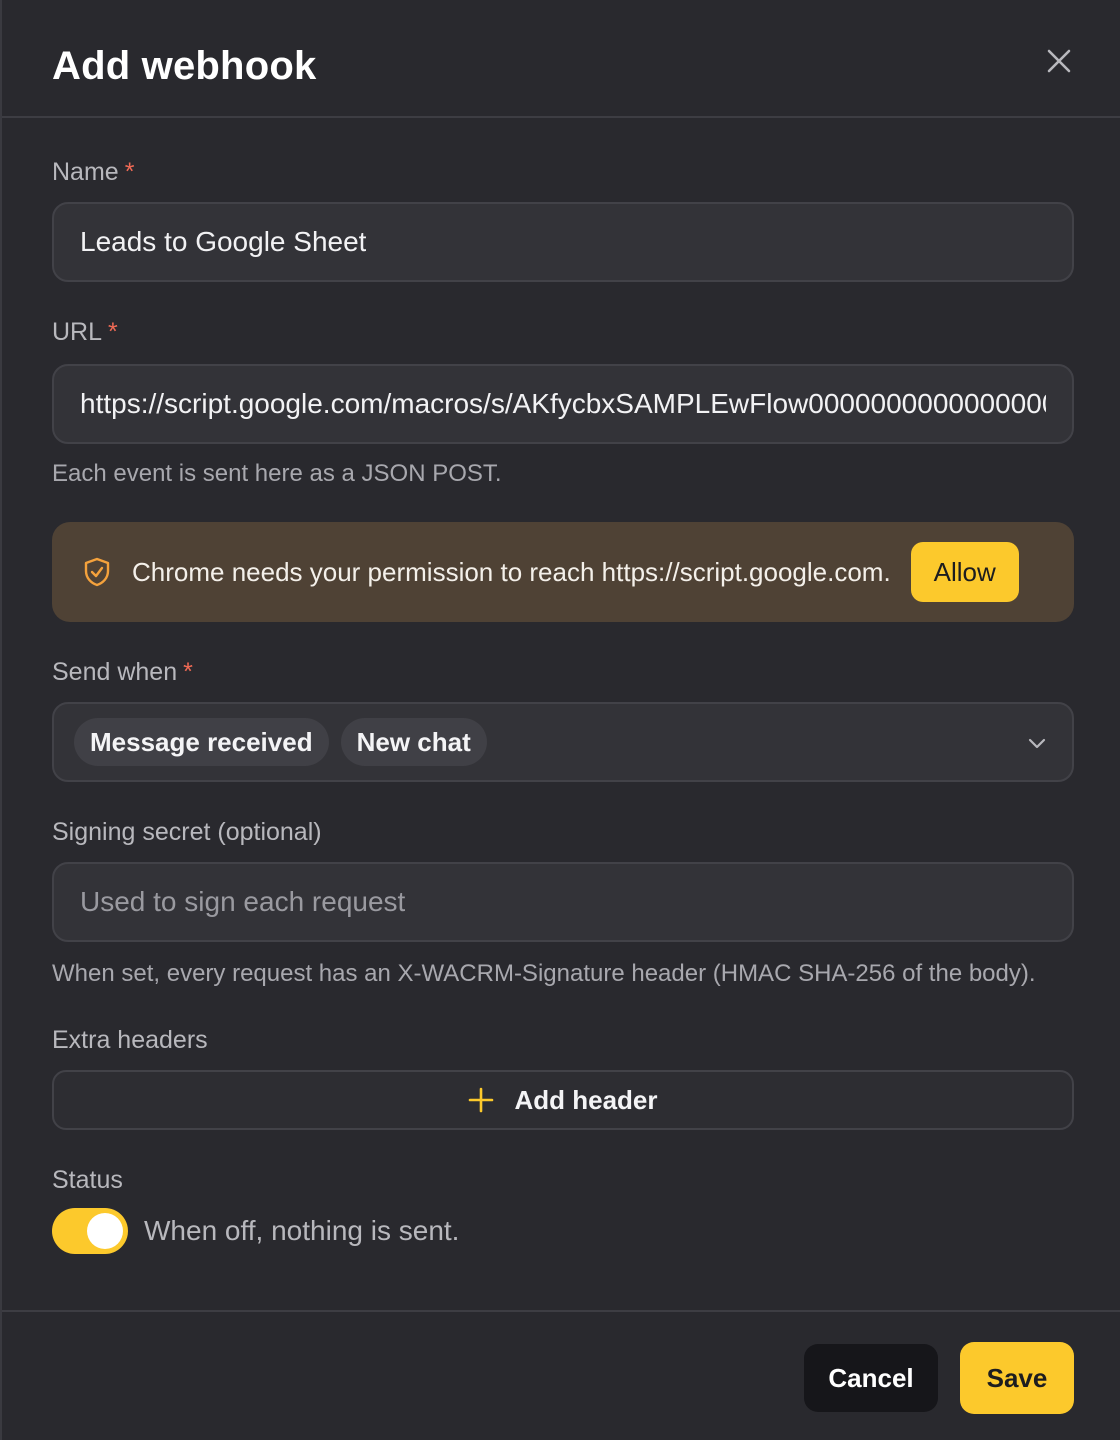 The height and width of the screenshot is (1440, 1120). I want to click on status-toggle, so click(90, 1231).